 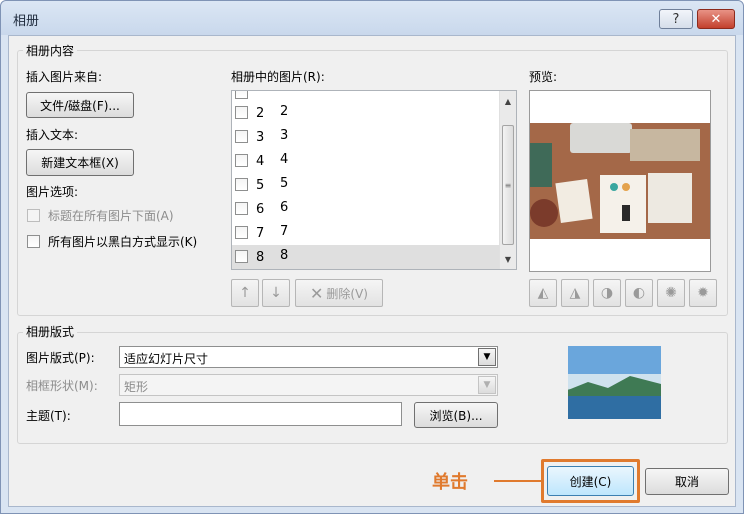 I want to click on theme-label: 主题(T):, so click(x=48, y=416).